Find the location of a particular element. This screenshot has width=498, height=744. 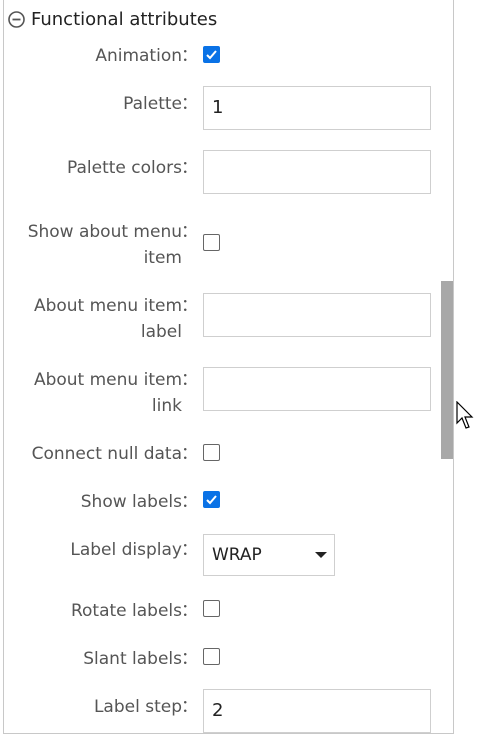

show-labels-colon: ： is located at coordinates (189, 502).